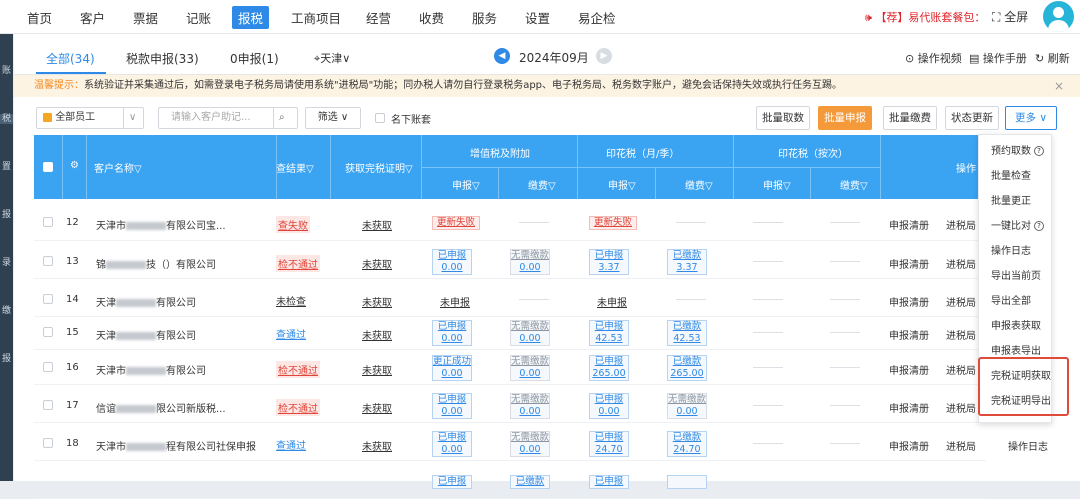 Image resolution: width=1080 pixels, height=499 pixels. What do you see at coordinates (452, 368) in the screenshot?
I see `status-badge-vat_decl: 更正成功 0.00` at bounding box center [452, 368].